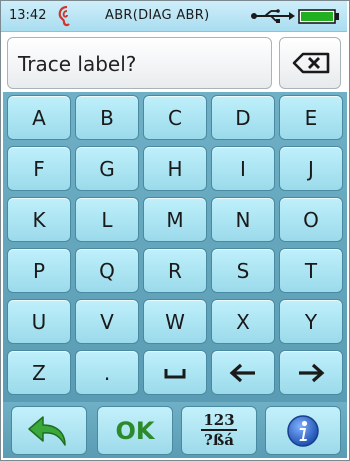  I want to click on key-z: Z, so click(39, 372).